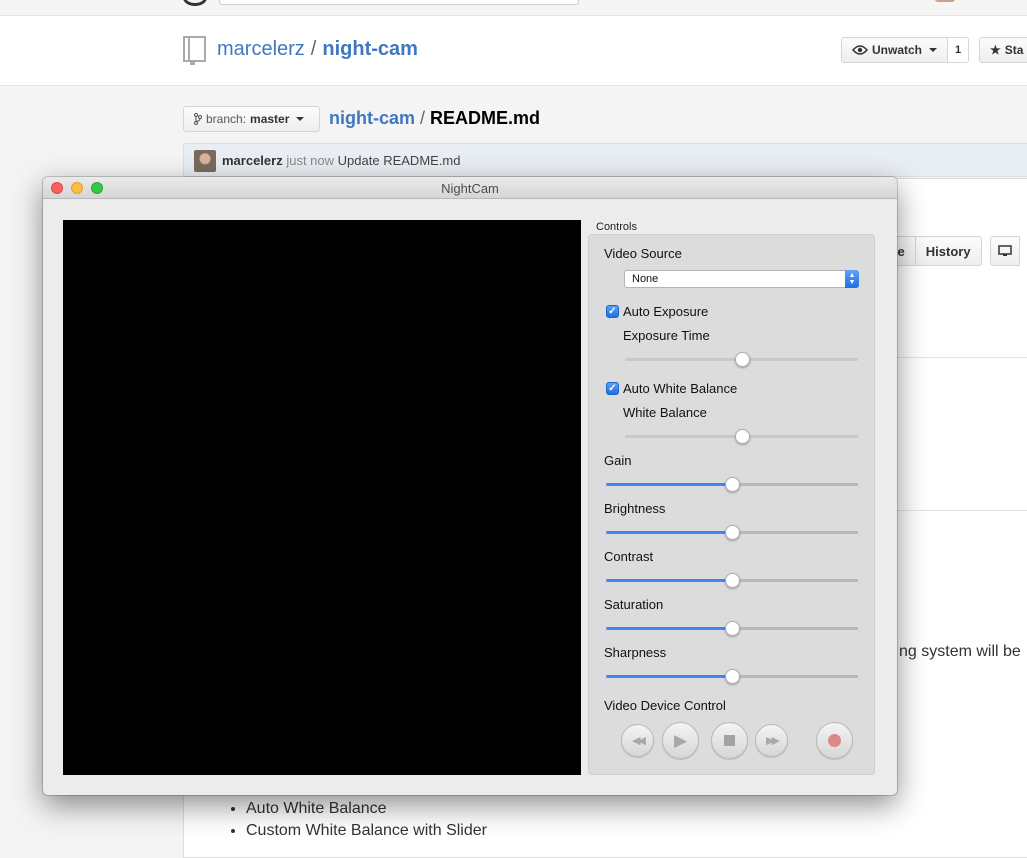 The height and width of the screenshot is (858, 1027). What do you see at coordinates (635, 508) in the screenshot?
I see `brightness-label: Brightness` at bounding box center [635, 508].